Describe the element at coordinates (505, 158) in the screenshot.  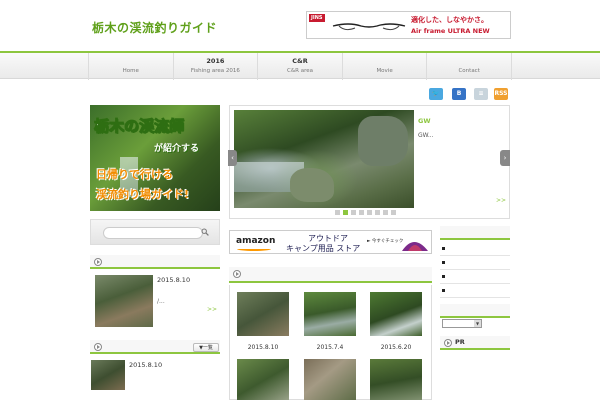
I see `chevron-right-icon: ›` at that location.